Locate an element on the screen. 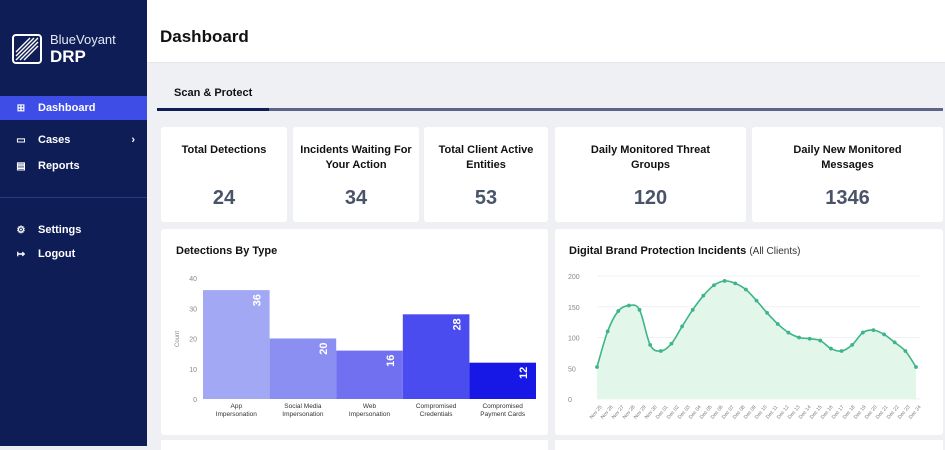 This screenshot has height=450, width=945. bar-value-label: 12 is located at coordinates (524, 373).